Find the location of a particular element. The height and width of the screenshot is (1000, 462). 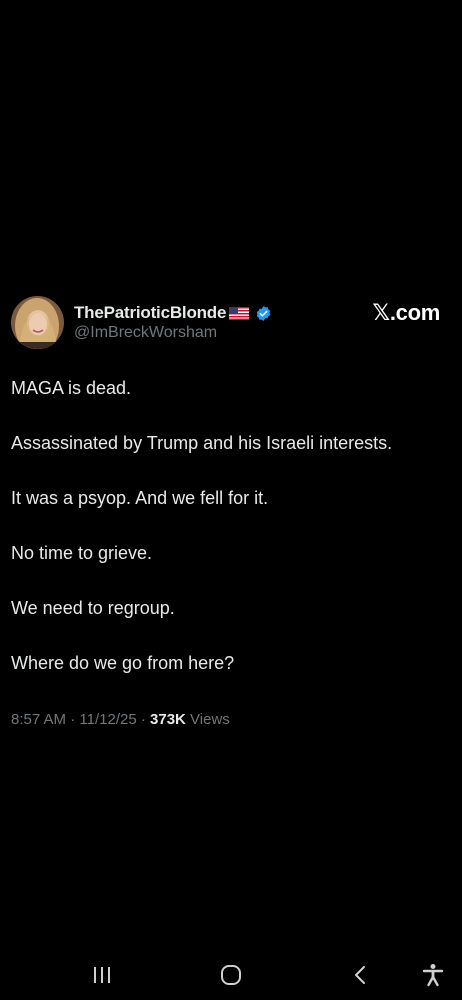

android-nav-bar is located at coordinates (231, 974).